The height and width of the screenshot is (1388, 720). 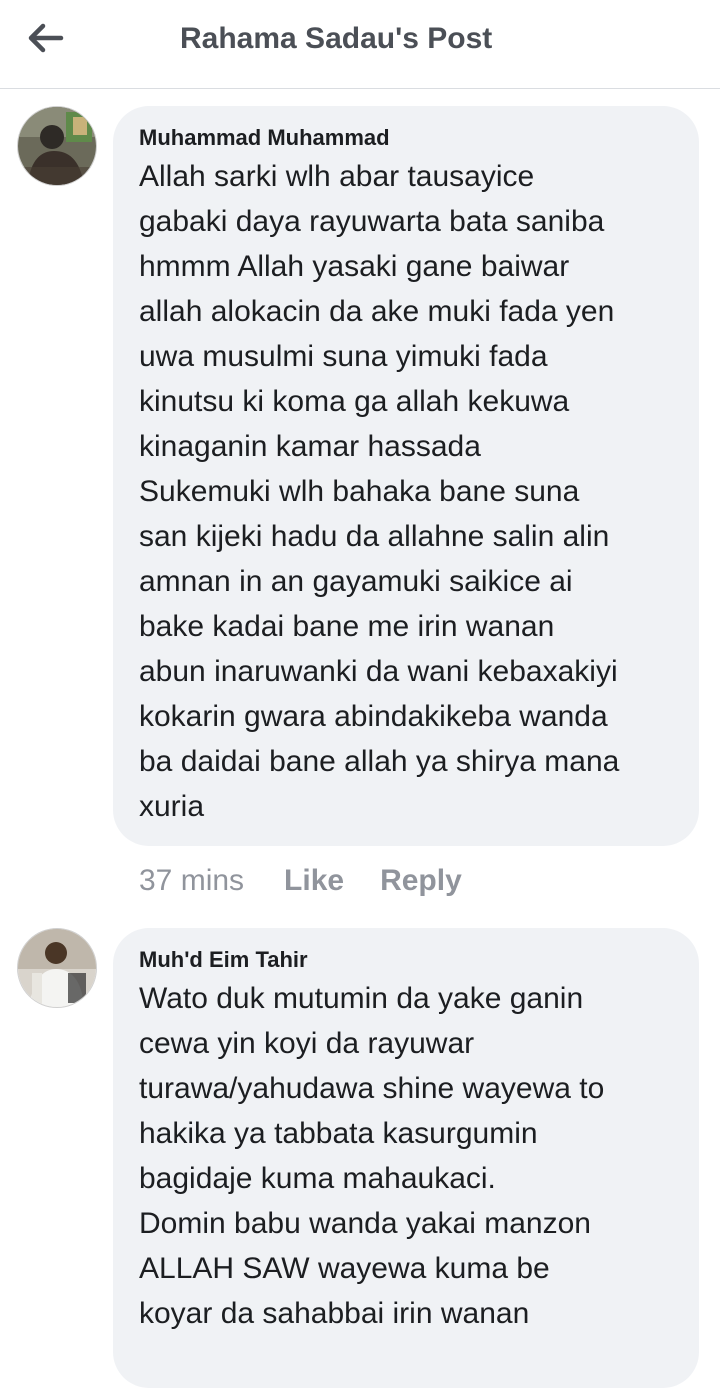 I want to click on like-button: Like, so click(x=314, y=881).